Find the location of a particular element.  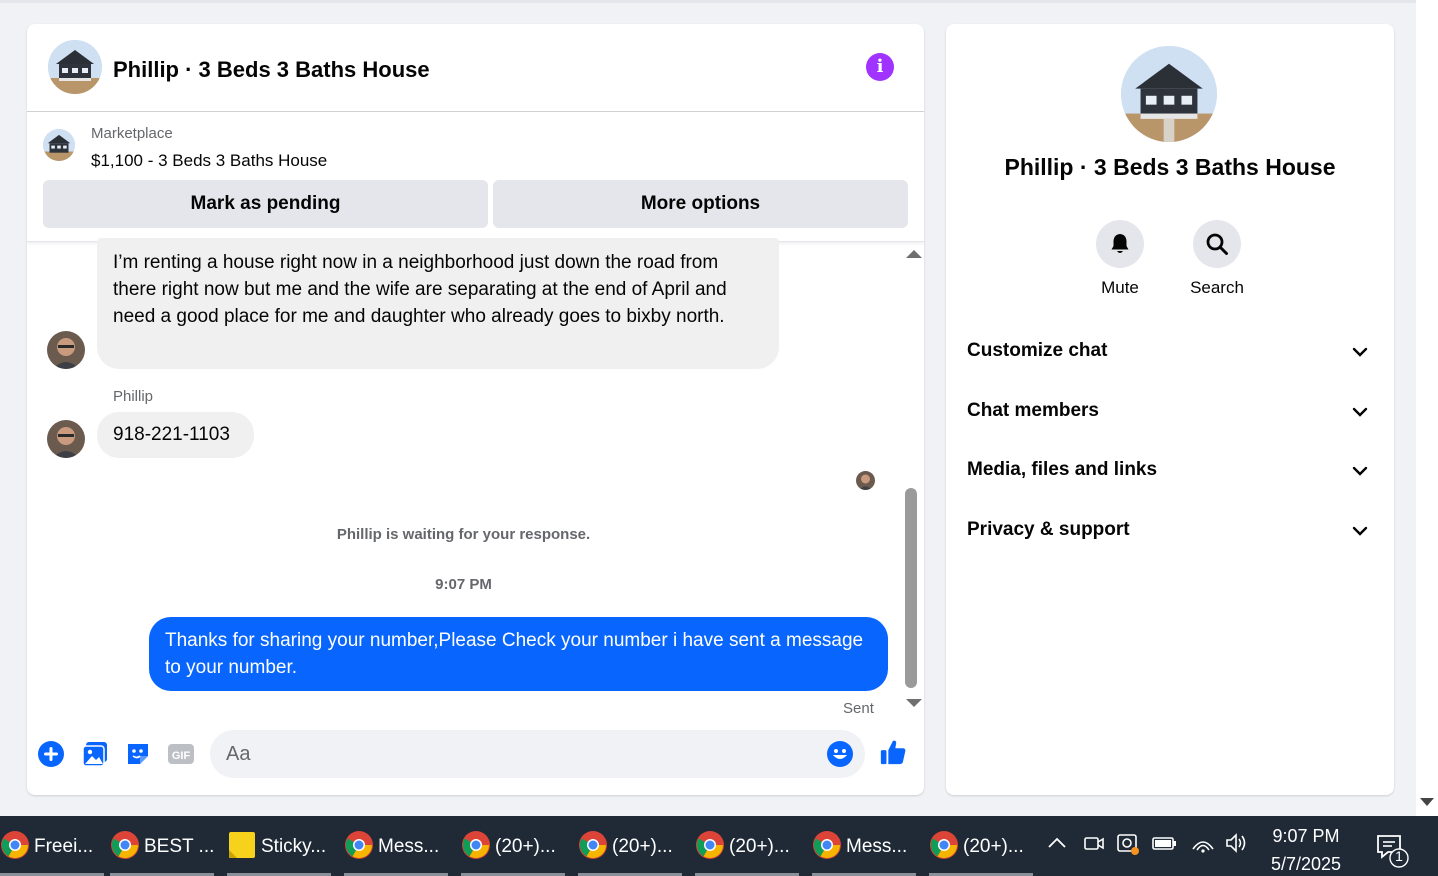

waiting-notice: Phillip is waiting for your response. is located at coordinates (463, 534).